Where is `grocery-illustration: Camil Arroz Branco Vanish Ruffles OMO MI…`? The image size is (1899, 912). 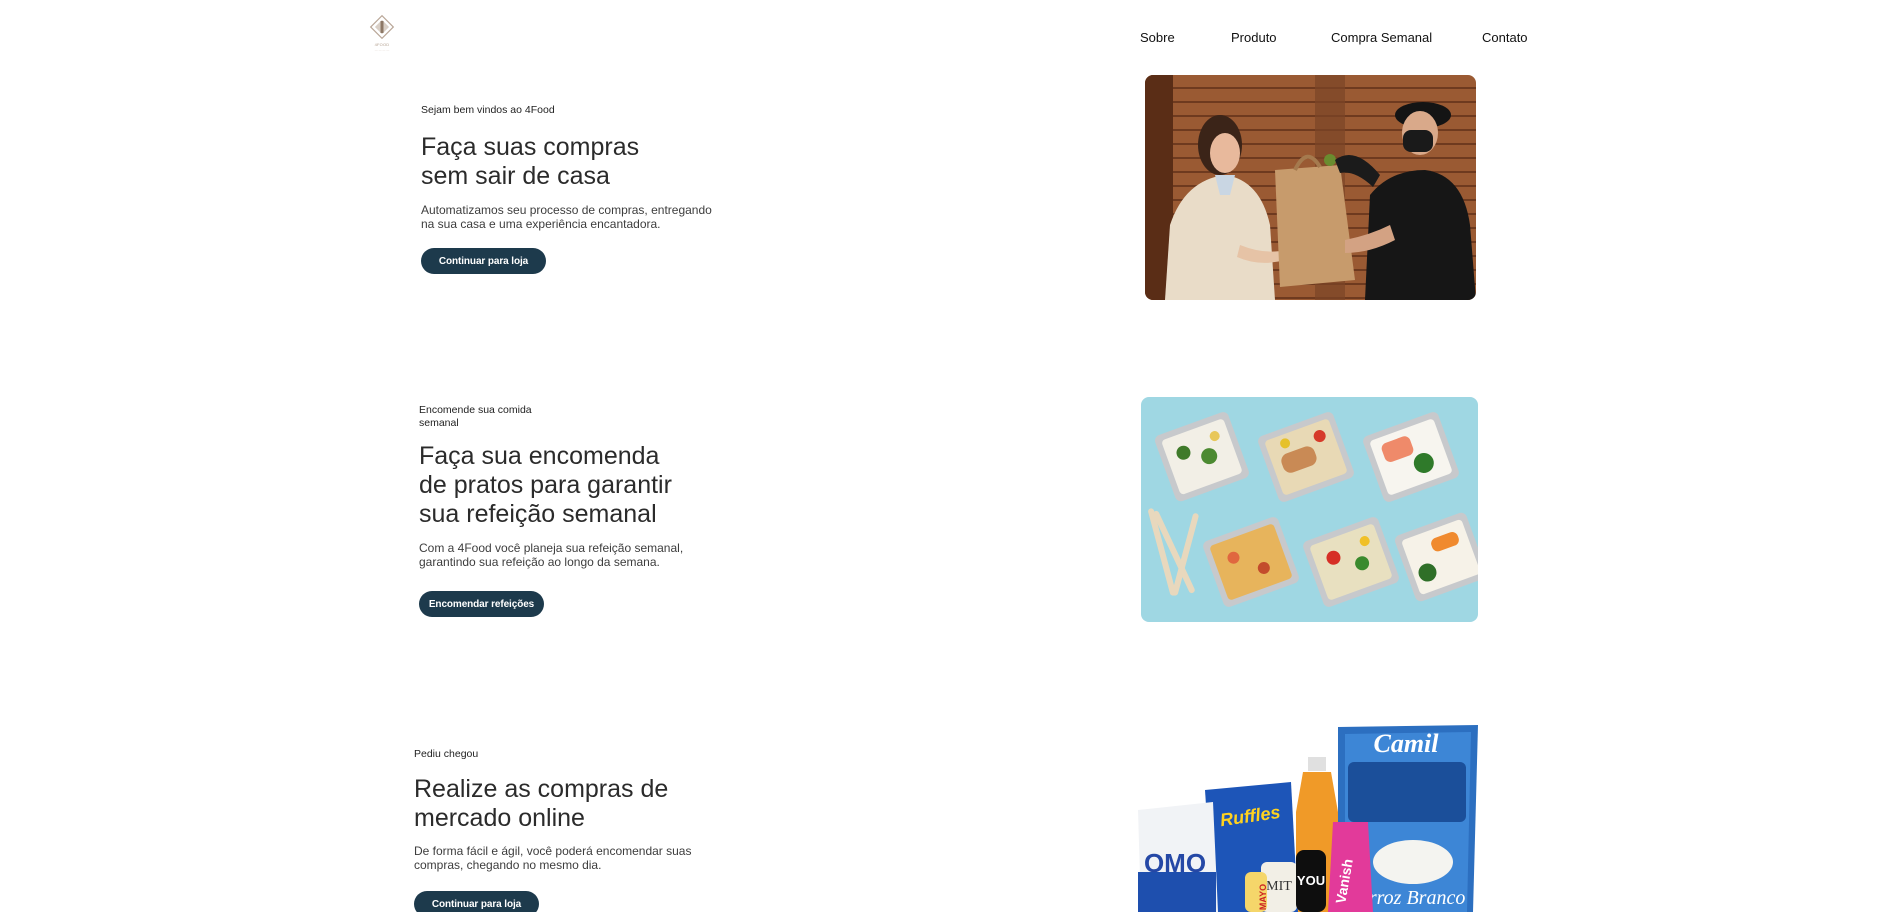 grocery-illustration: Camil Arroz Branco Vanish Ruffles OMO MI… is located at coordinates (1308, 818).